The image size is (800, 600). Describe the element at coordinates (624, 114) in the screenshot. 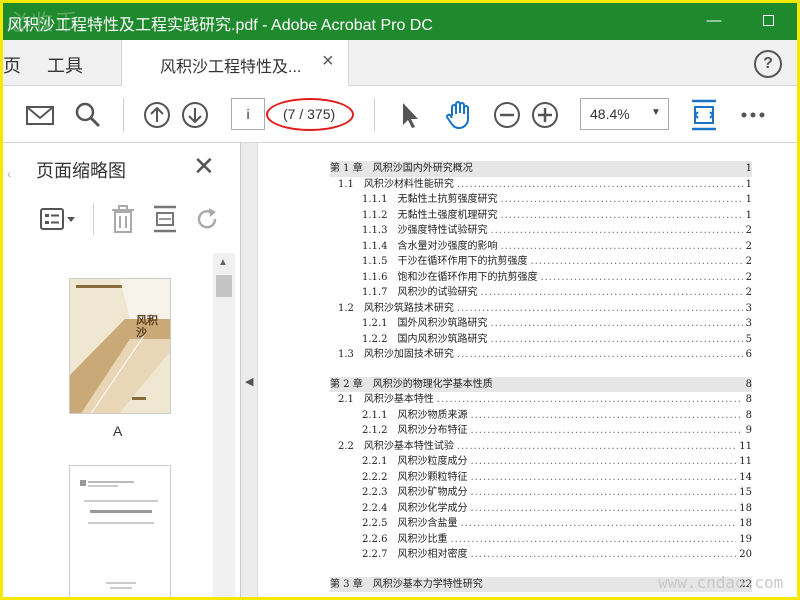

I see `zoom-select: 48.4% ▼` at that location.